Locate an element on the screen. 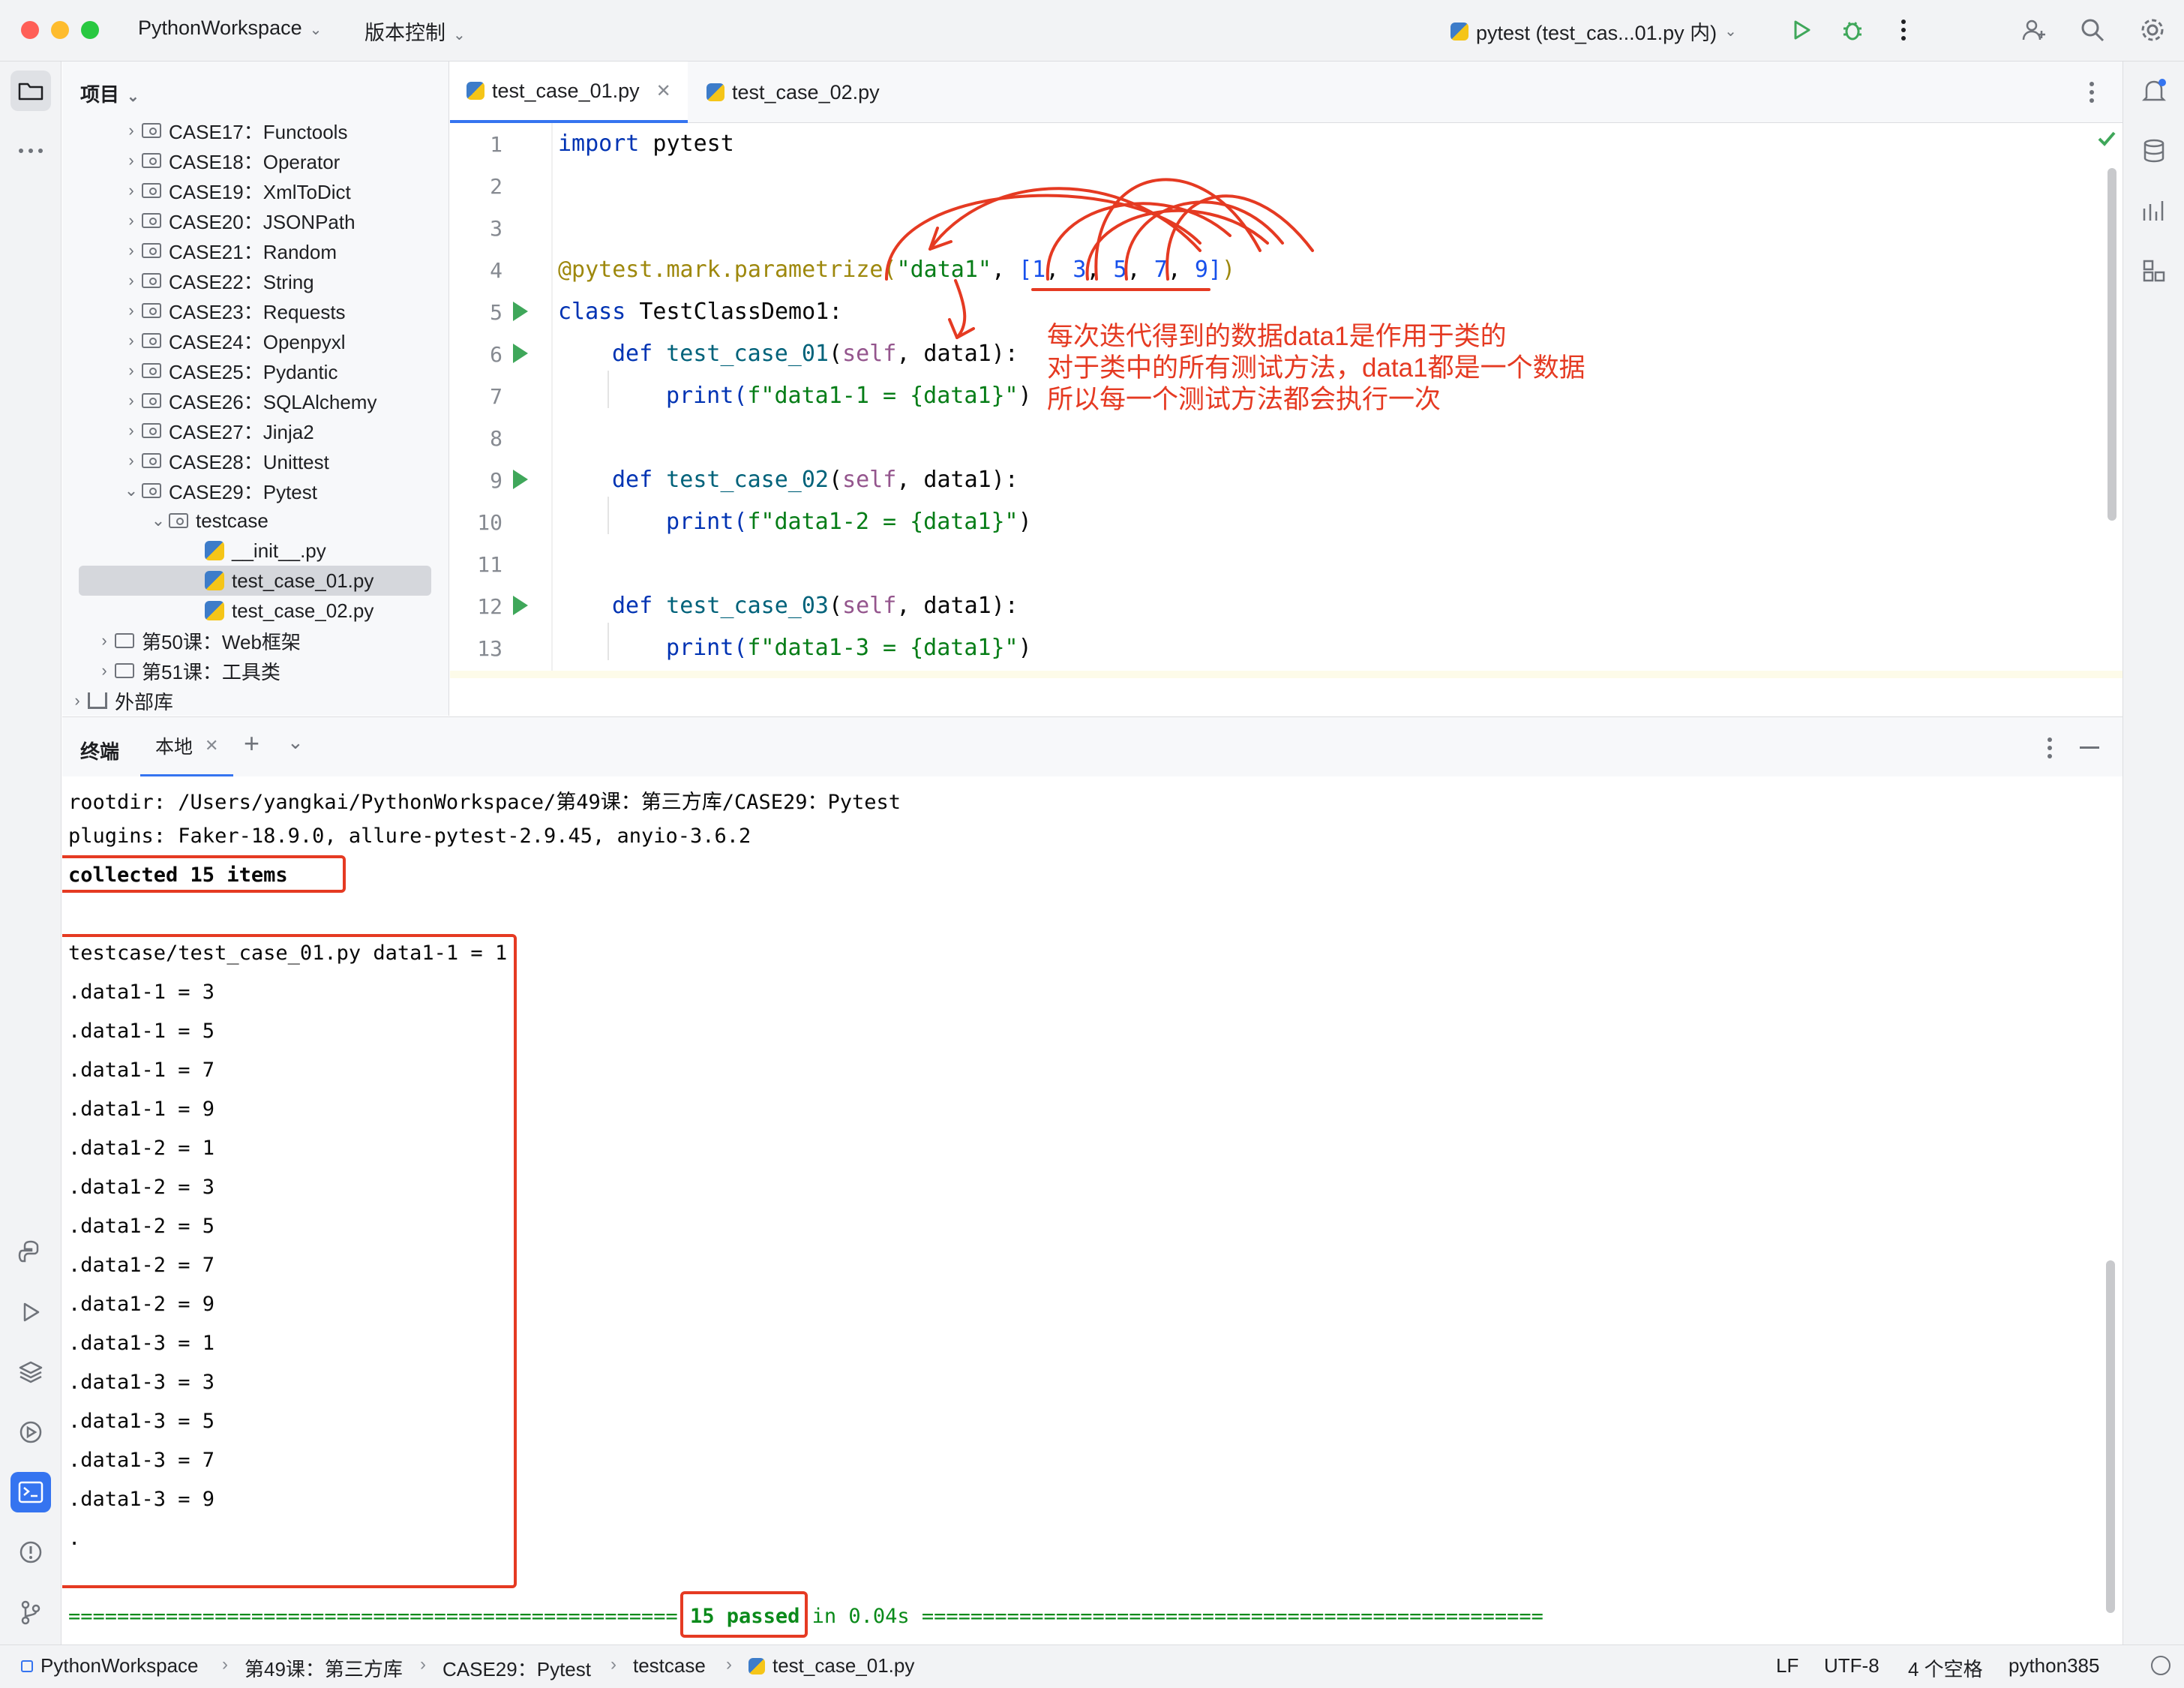 The height and width of the screenshot is (1688, 2184). maximize-window-button is located at coordinates (90, 30).